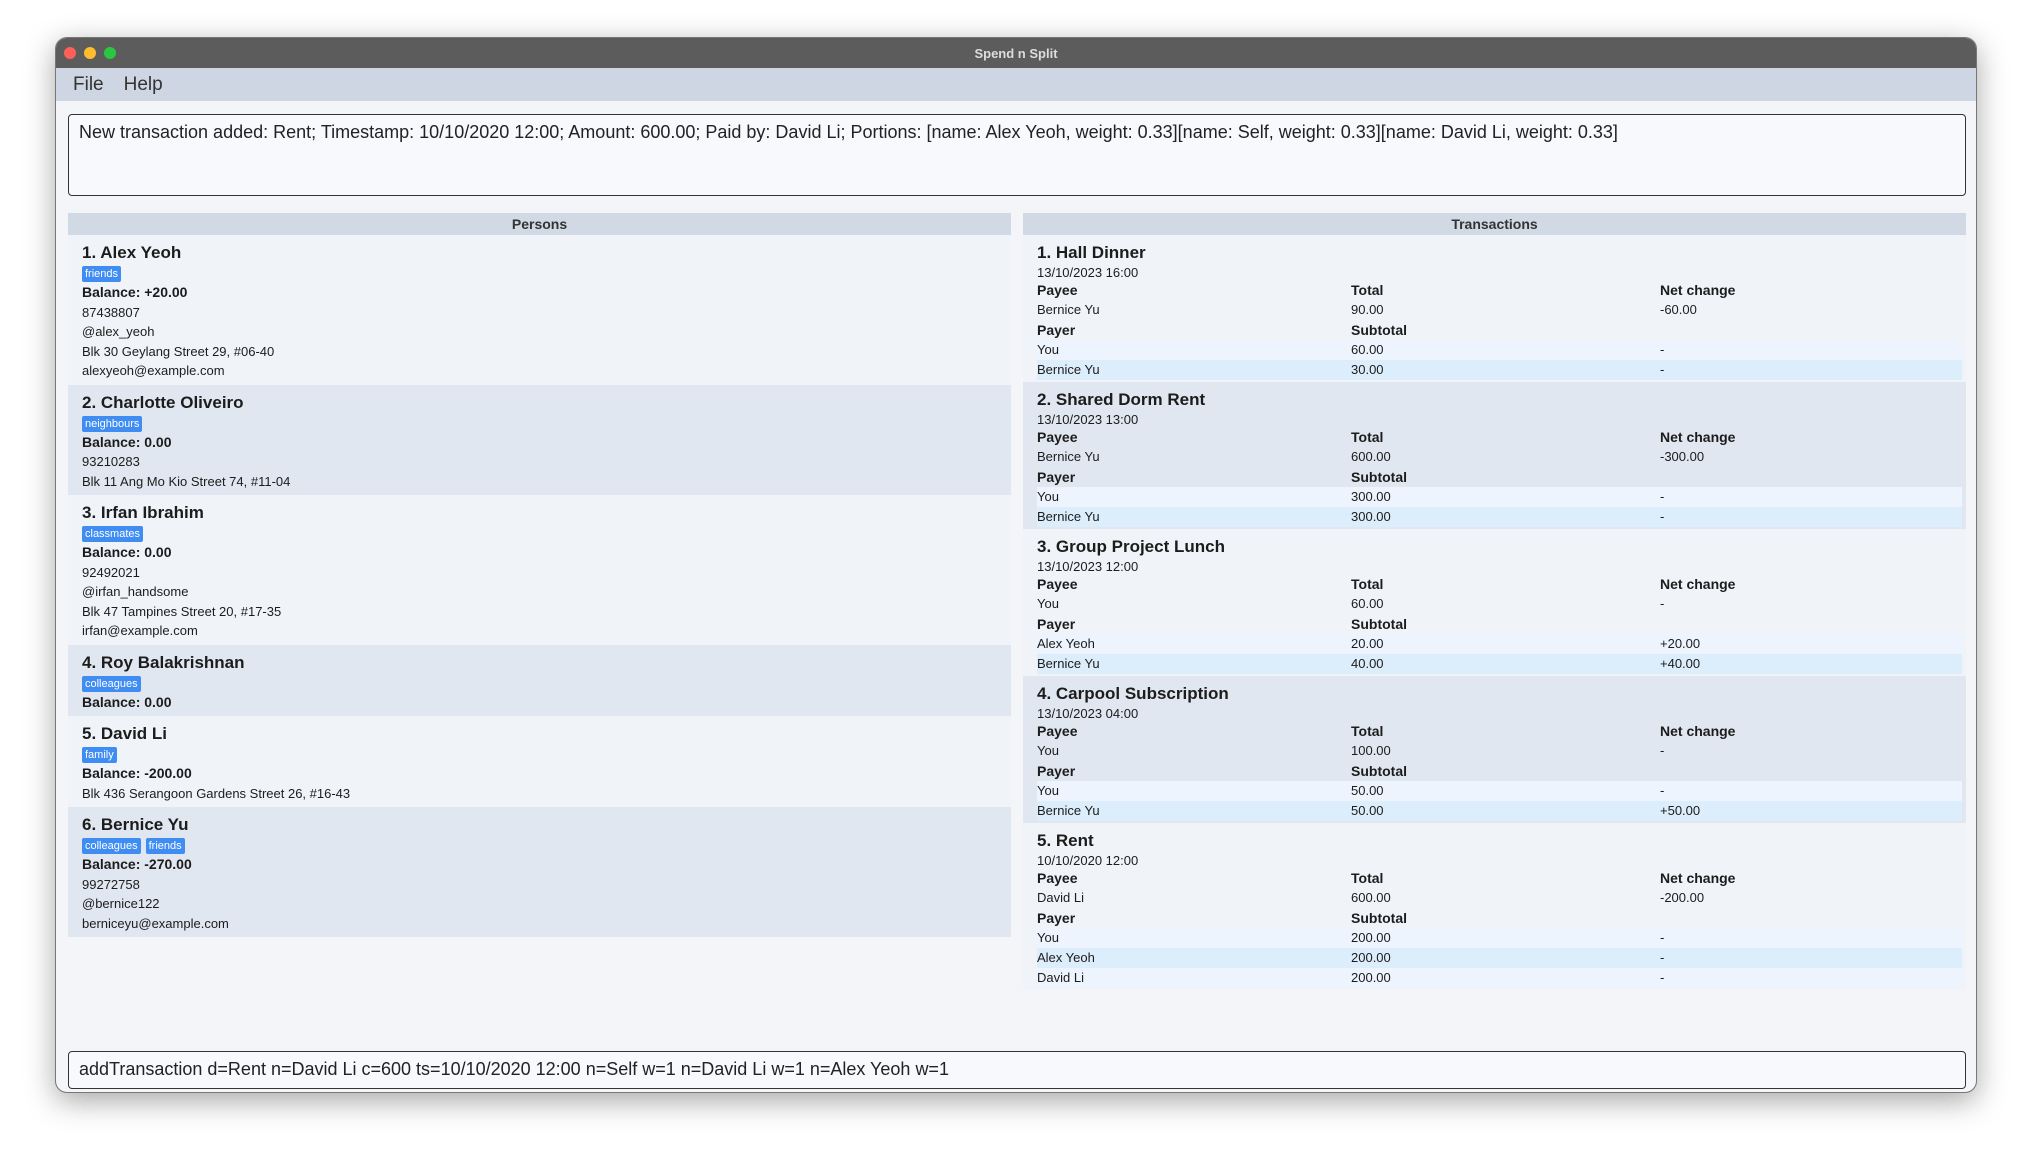 Image resolution: width=2032 pixels, height=1167 pixels. What do you see at coordinates (111, 572) in the screenshot?
I see `person-detail: 92492021` at bounding box center [111, 572].